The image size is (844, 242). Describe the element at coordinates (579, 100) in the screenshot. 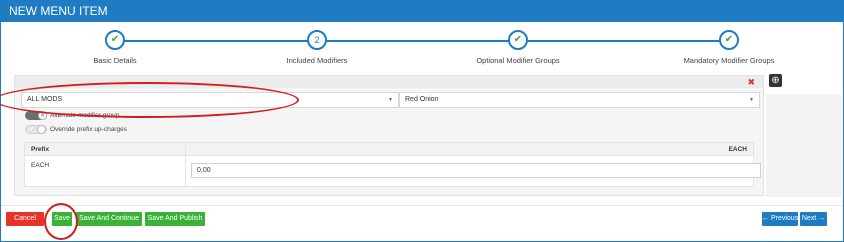

I see `modifier-select: Red Onion ▼` at that location.